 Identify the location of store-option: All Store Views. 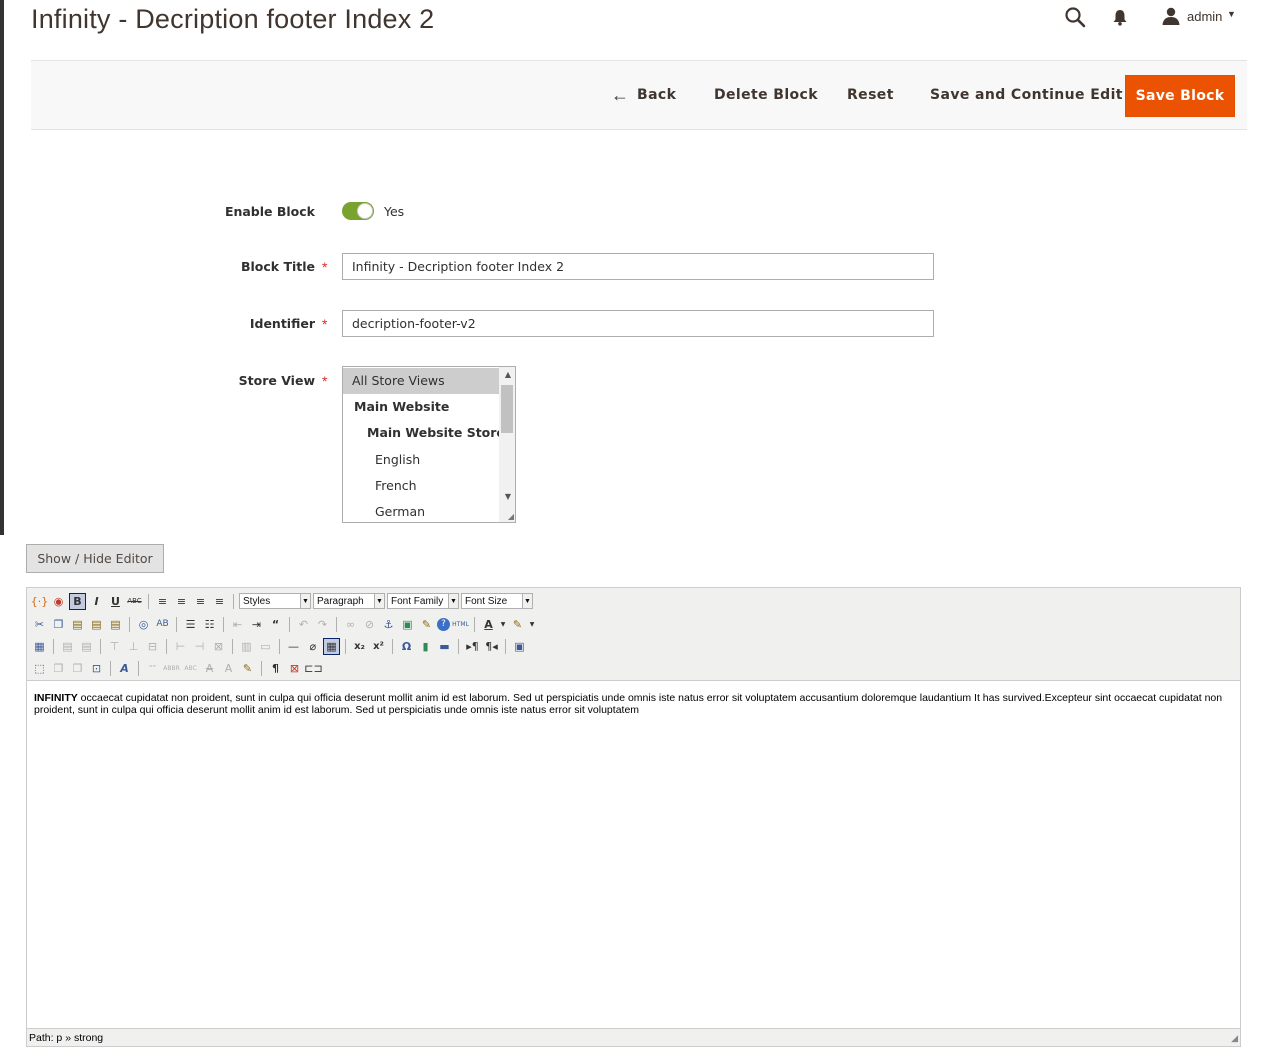
(425, 381).